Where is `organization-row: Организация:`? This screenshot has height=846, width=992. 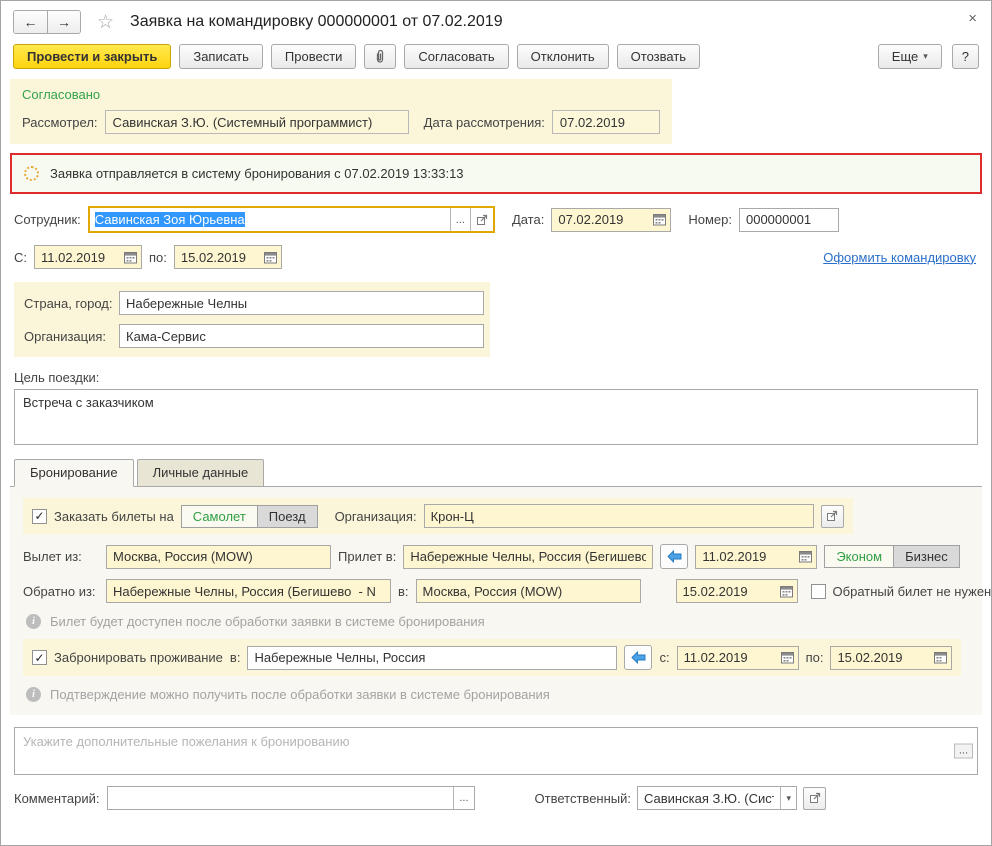
organization-row: Организация: is located at coordinates (254, 336).